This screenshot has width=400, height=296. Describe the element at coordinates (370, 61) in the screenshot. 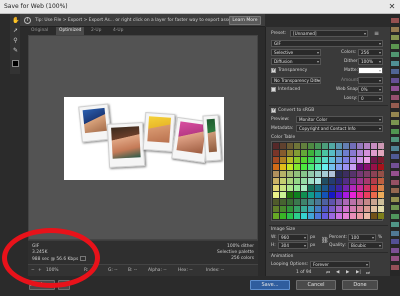

I see `dither-field: 100%` at that location.